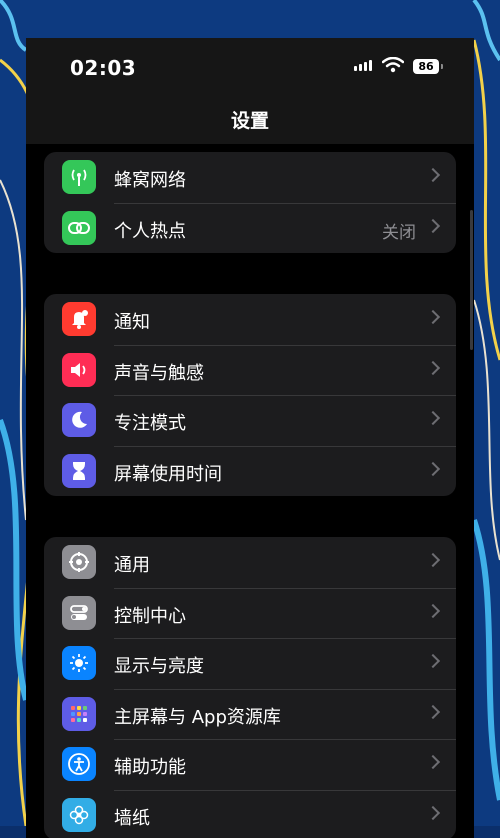 Image resolution: width=500 pixels, height=838 pixels. Describe the element at coordinates (250, 319) in the screenshot. I see `settings-row-notifications: 通知` at that location.